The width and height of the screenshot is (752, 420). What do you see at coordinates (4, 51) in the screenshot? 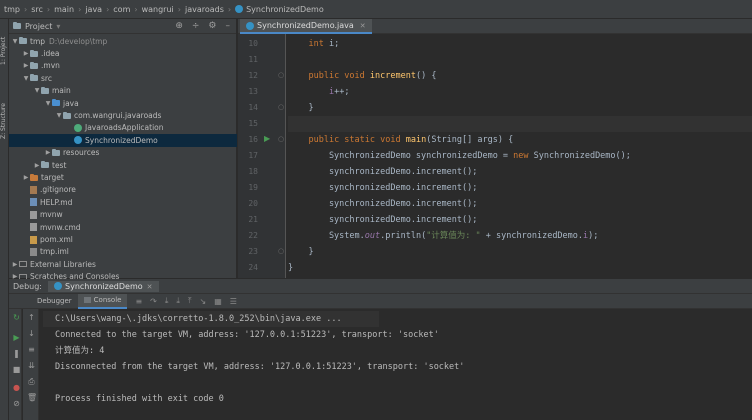
I see `project-tool-tab: 1: Project` at bounding box center [4, 51].